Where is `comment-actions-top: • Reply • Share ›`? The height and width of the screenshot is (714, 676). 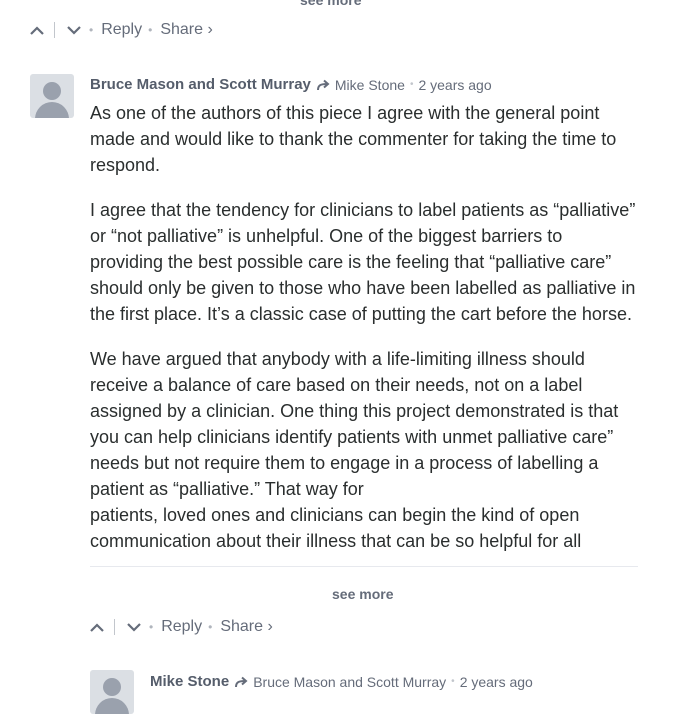
comment-actions-top: • Reply • Share › is located at coordinates (120, 30).